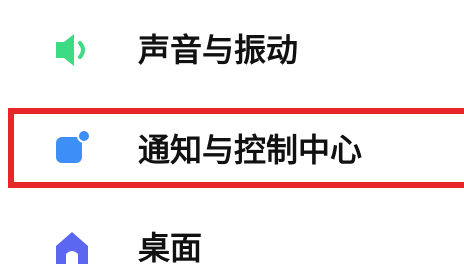 Image resolution: width=464 pixels, height=276 pixels. What do you see at coordinates (218, 50) in the screenshot?
I see `settings-item-label: 声音与振动` at bounding box center [218, 50].